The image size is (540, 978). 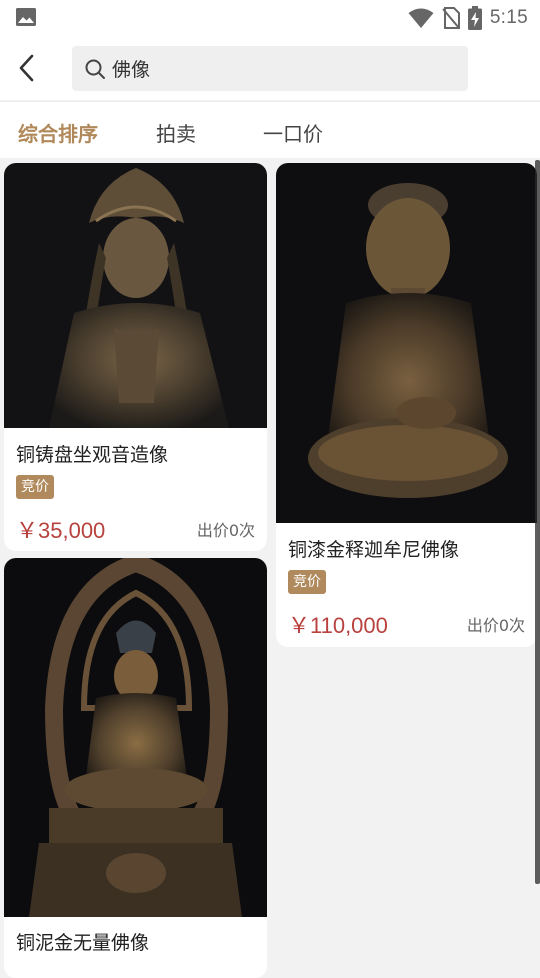 What do you see at coordinates (451, 18) in the screenshot?
I see `no-sim-icon` at bounding box center [451, 18].